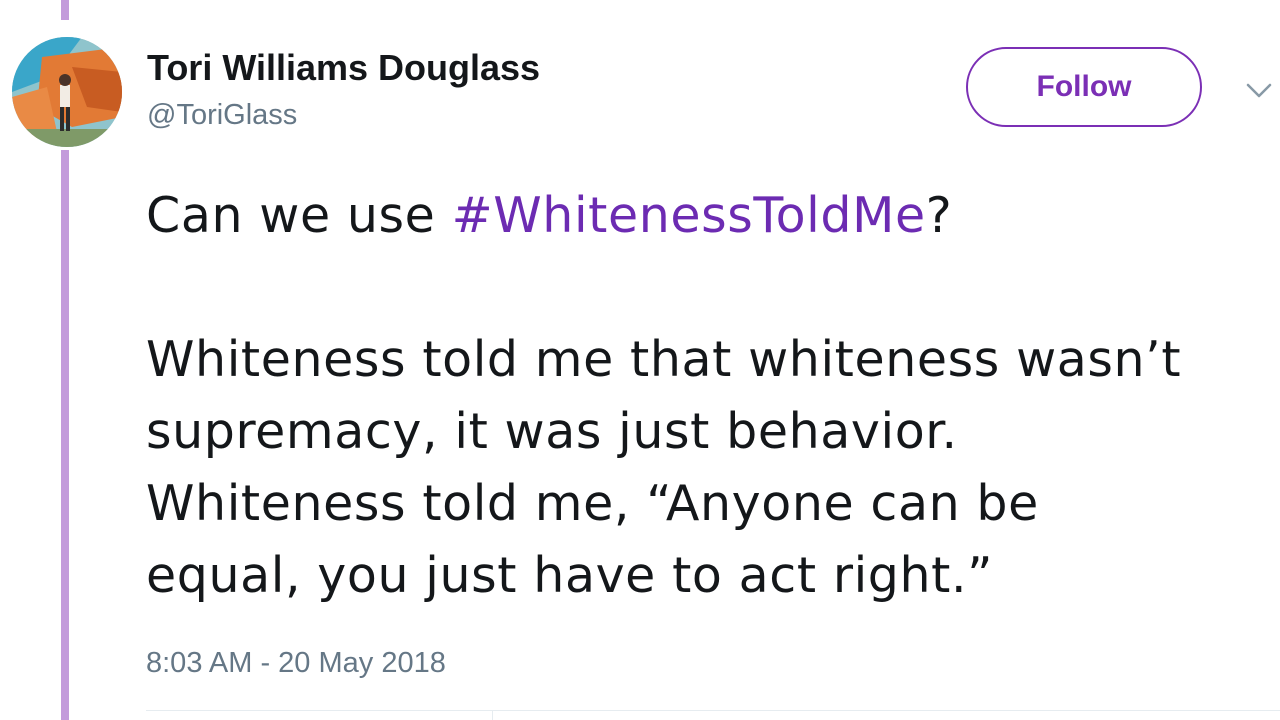 The image size is (1280, 720). What do you see at coordinates (552, 431) in the screenshot?
I see `tweet-line: supremacy, it was just behavior.` at bounding box center [552, 431].